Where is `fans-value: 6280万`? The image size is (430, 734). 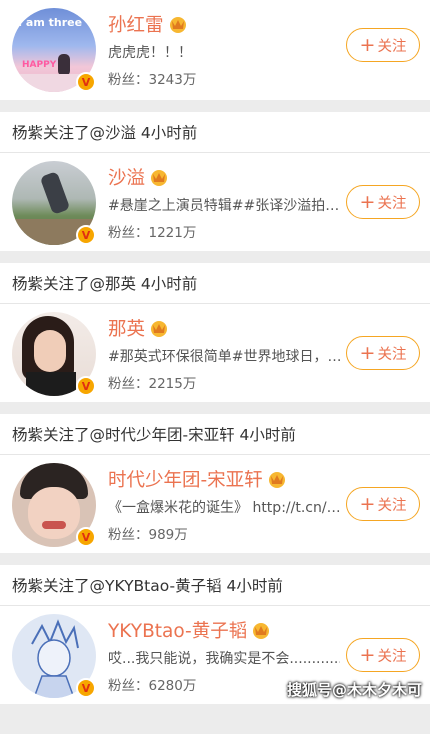 fans-value: 6280万 is located at coordinates (172, 686).